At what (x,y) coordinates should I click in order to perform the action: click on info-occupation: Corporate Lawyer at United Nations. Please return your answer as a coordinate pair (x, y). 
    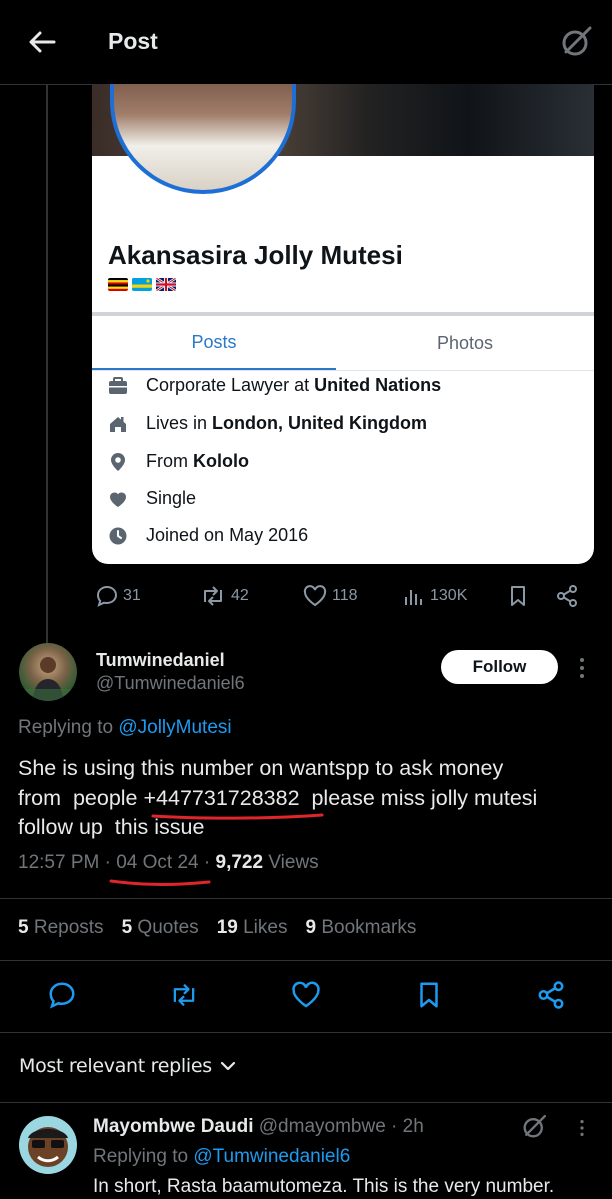
    Looking at the image, I should click on (274, 385).